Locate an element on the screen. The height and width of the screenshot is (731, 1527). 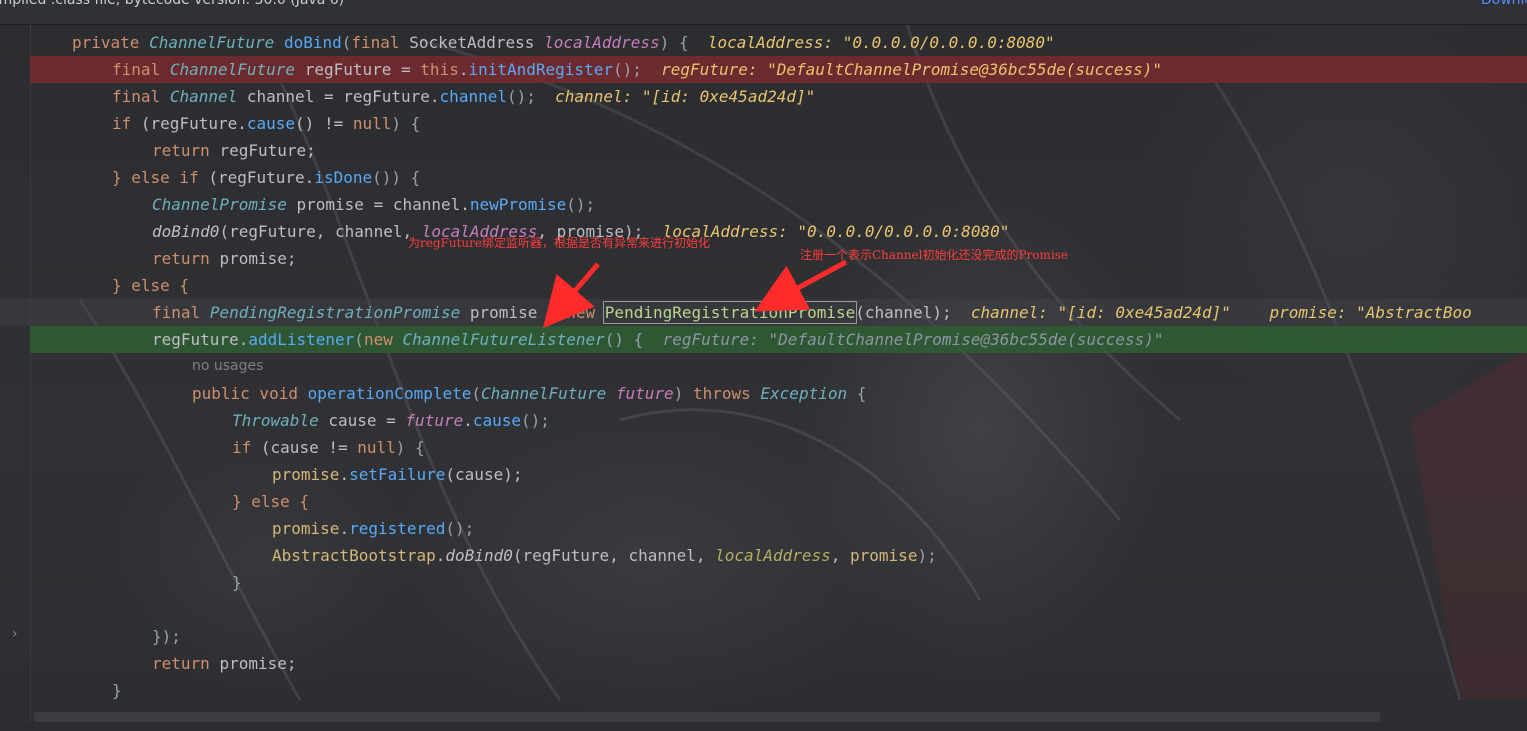
arrow-left is located at coordinates (571, 295).